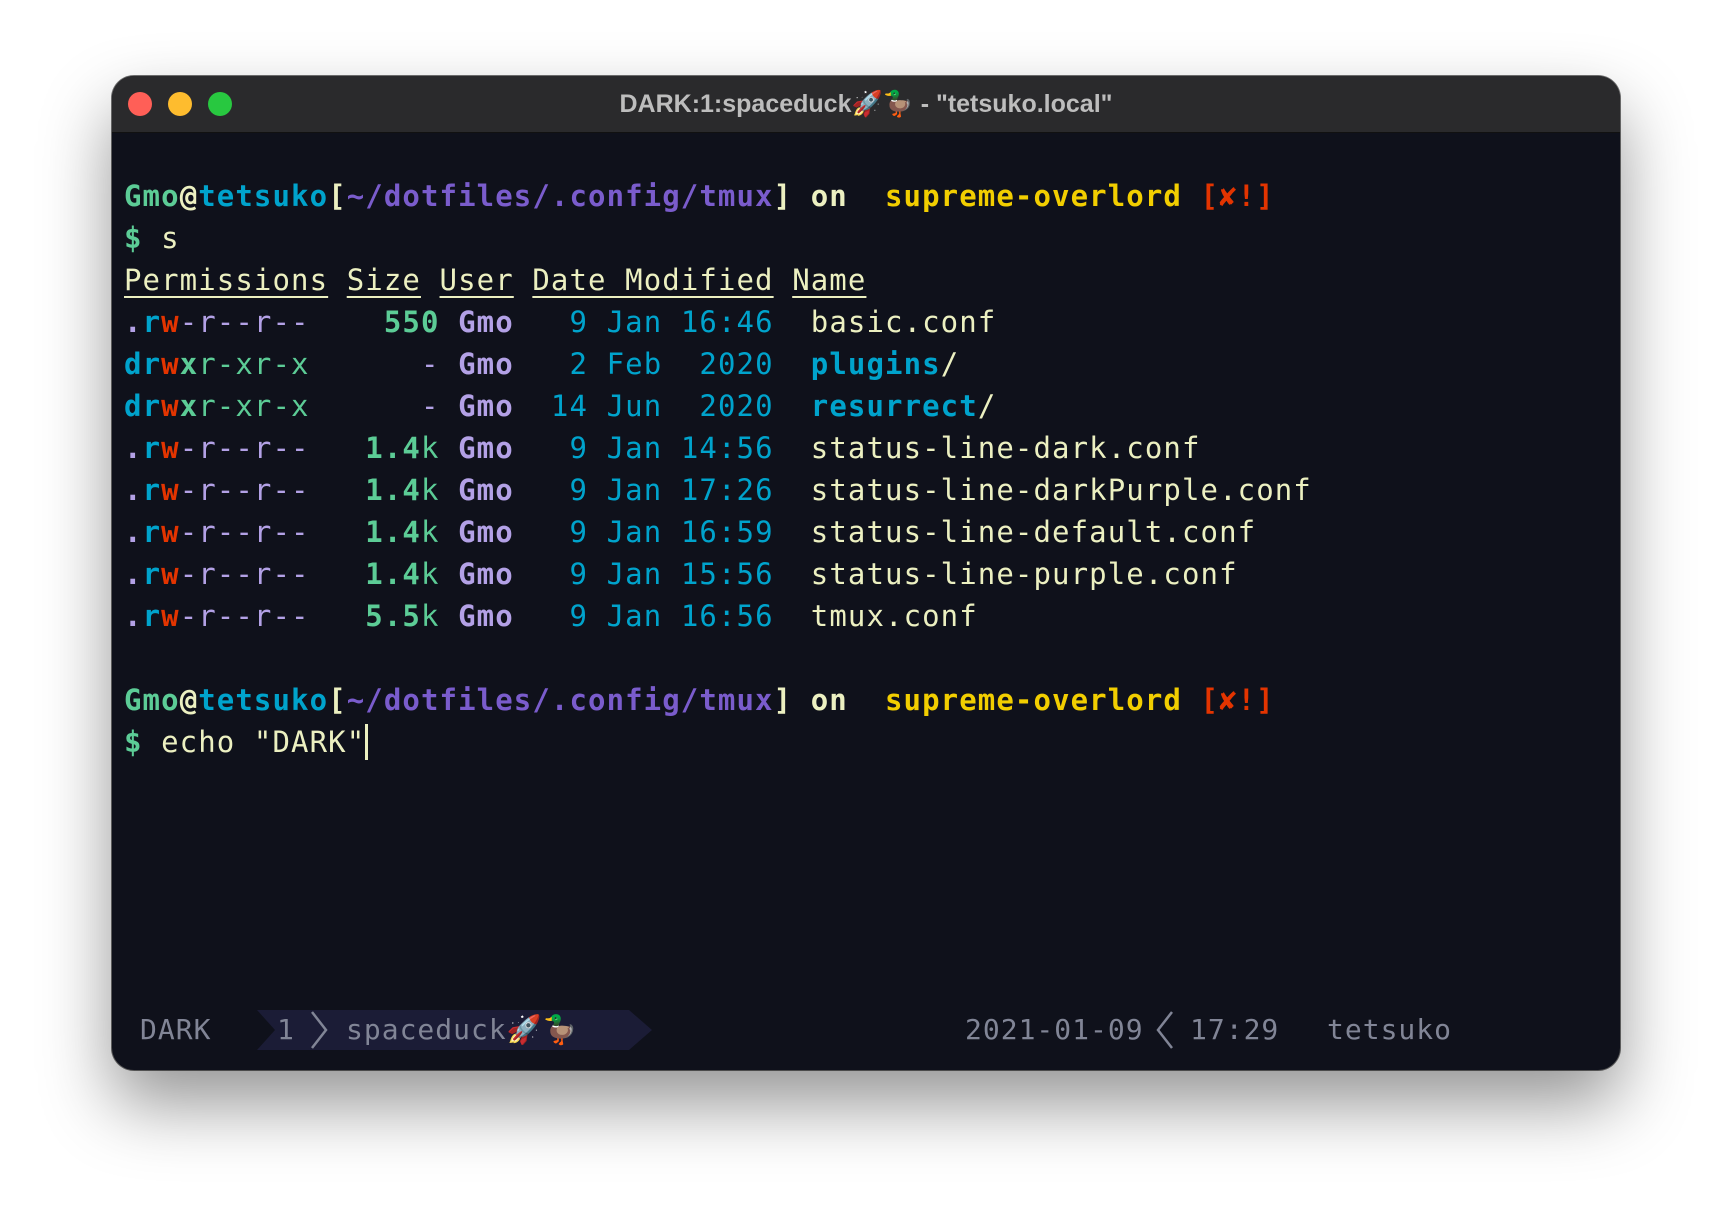 The height and width of the screenshot is (1220, 1732). What do you see at coordinates (653, 364) in the screenshot?
I see `file-date: 2 Feb 2020` at bounding box center [653, 364].